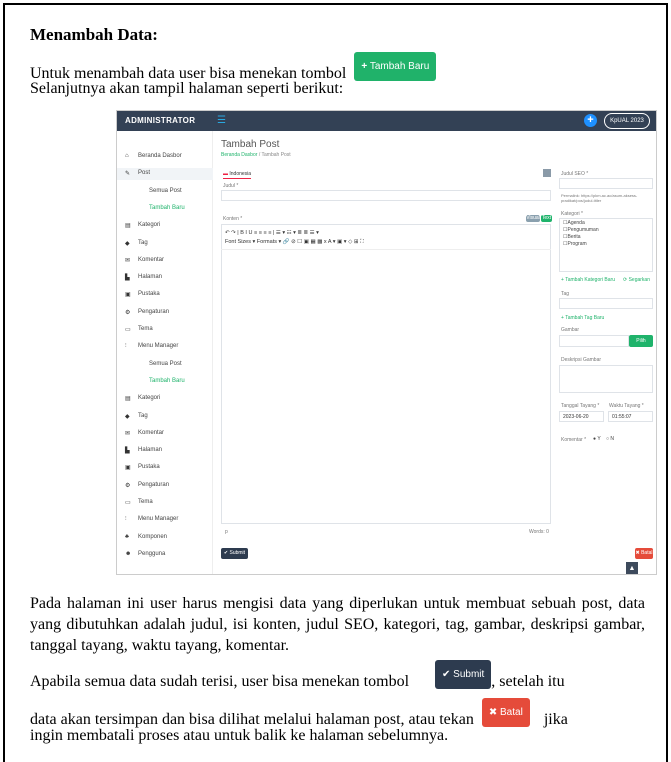  I want to click on breadcrumb: Beranda Dasbor / Tambah Post, so click(256, 155).